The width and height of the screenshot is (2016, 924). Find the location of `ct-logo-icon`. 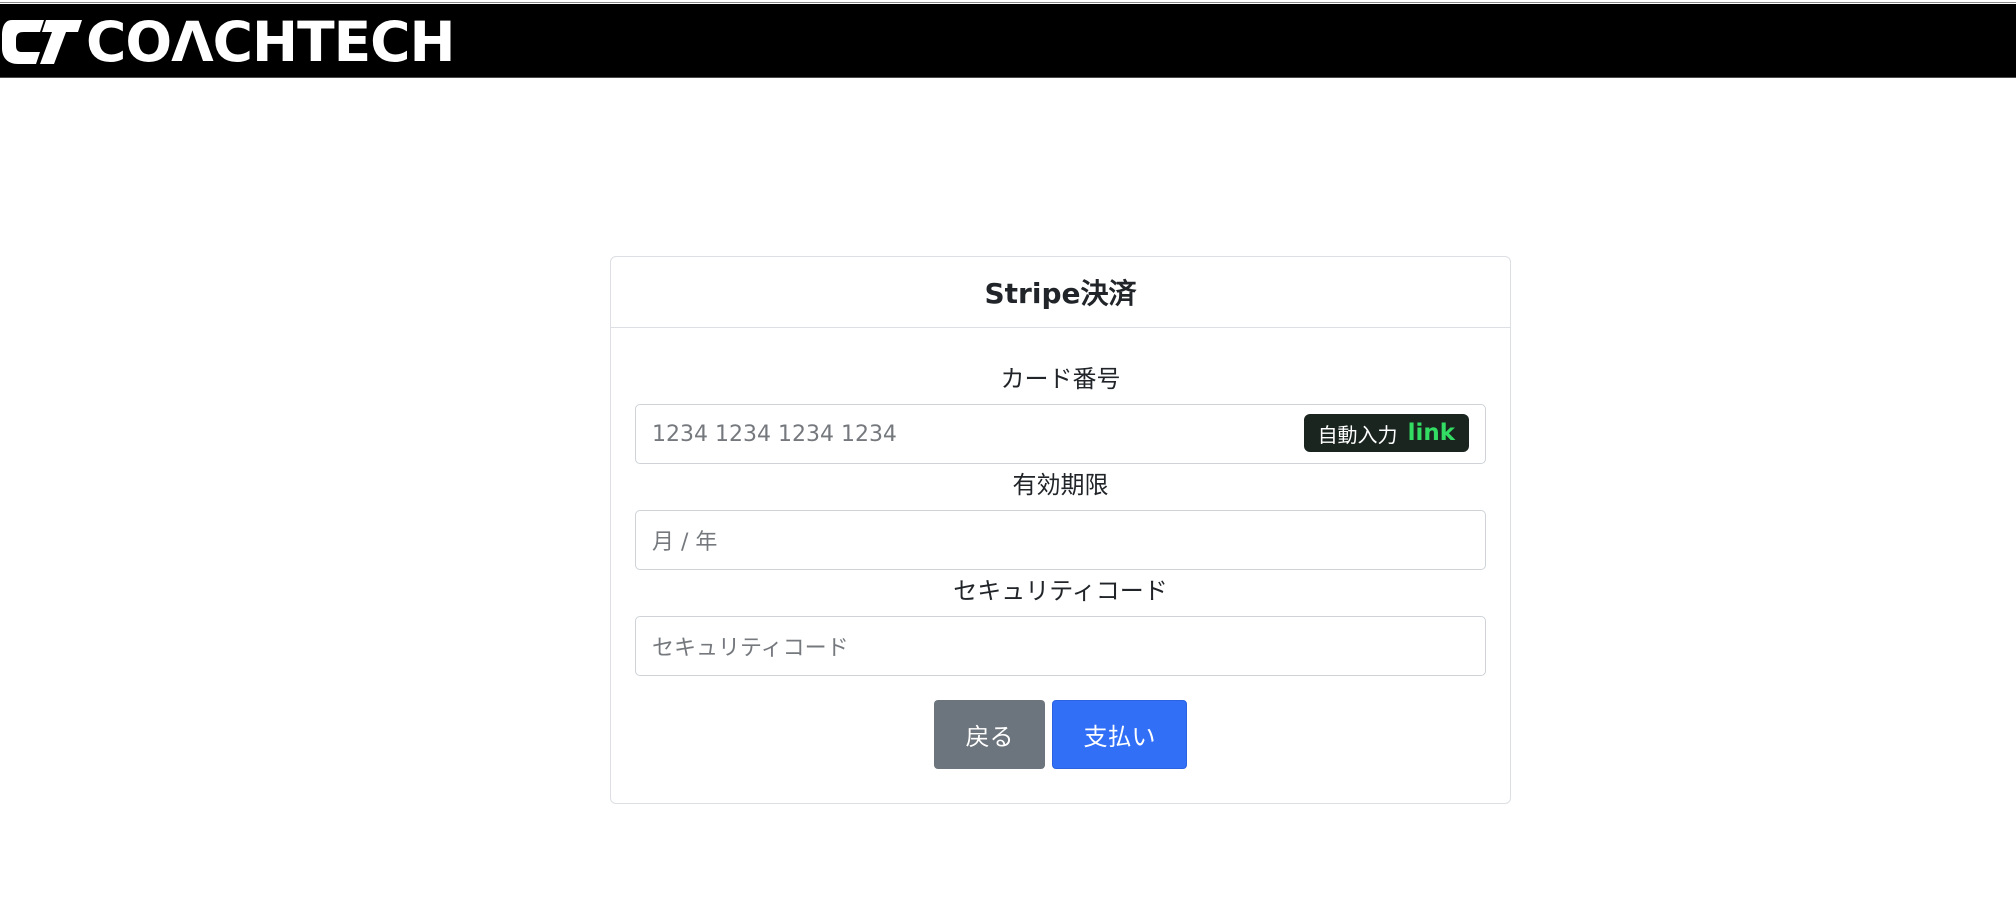

ct-logo-icon is located at coordinates (42, 42).